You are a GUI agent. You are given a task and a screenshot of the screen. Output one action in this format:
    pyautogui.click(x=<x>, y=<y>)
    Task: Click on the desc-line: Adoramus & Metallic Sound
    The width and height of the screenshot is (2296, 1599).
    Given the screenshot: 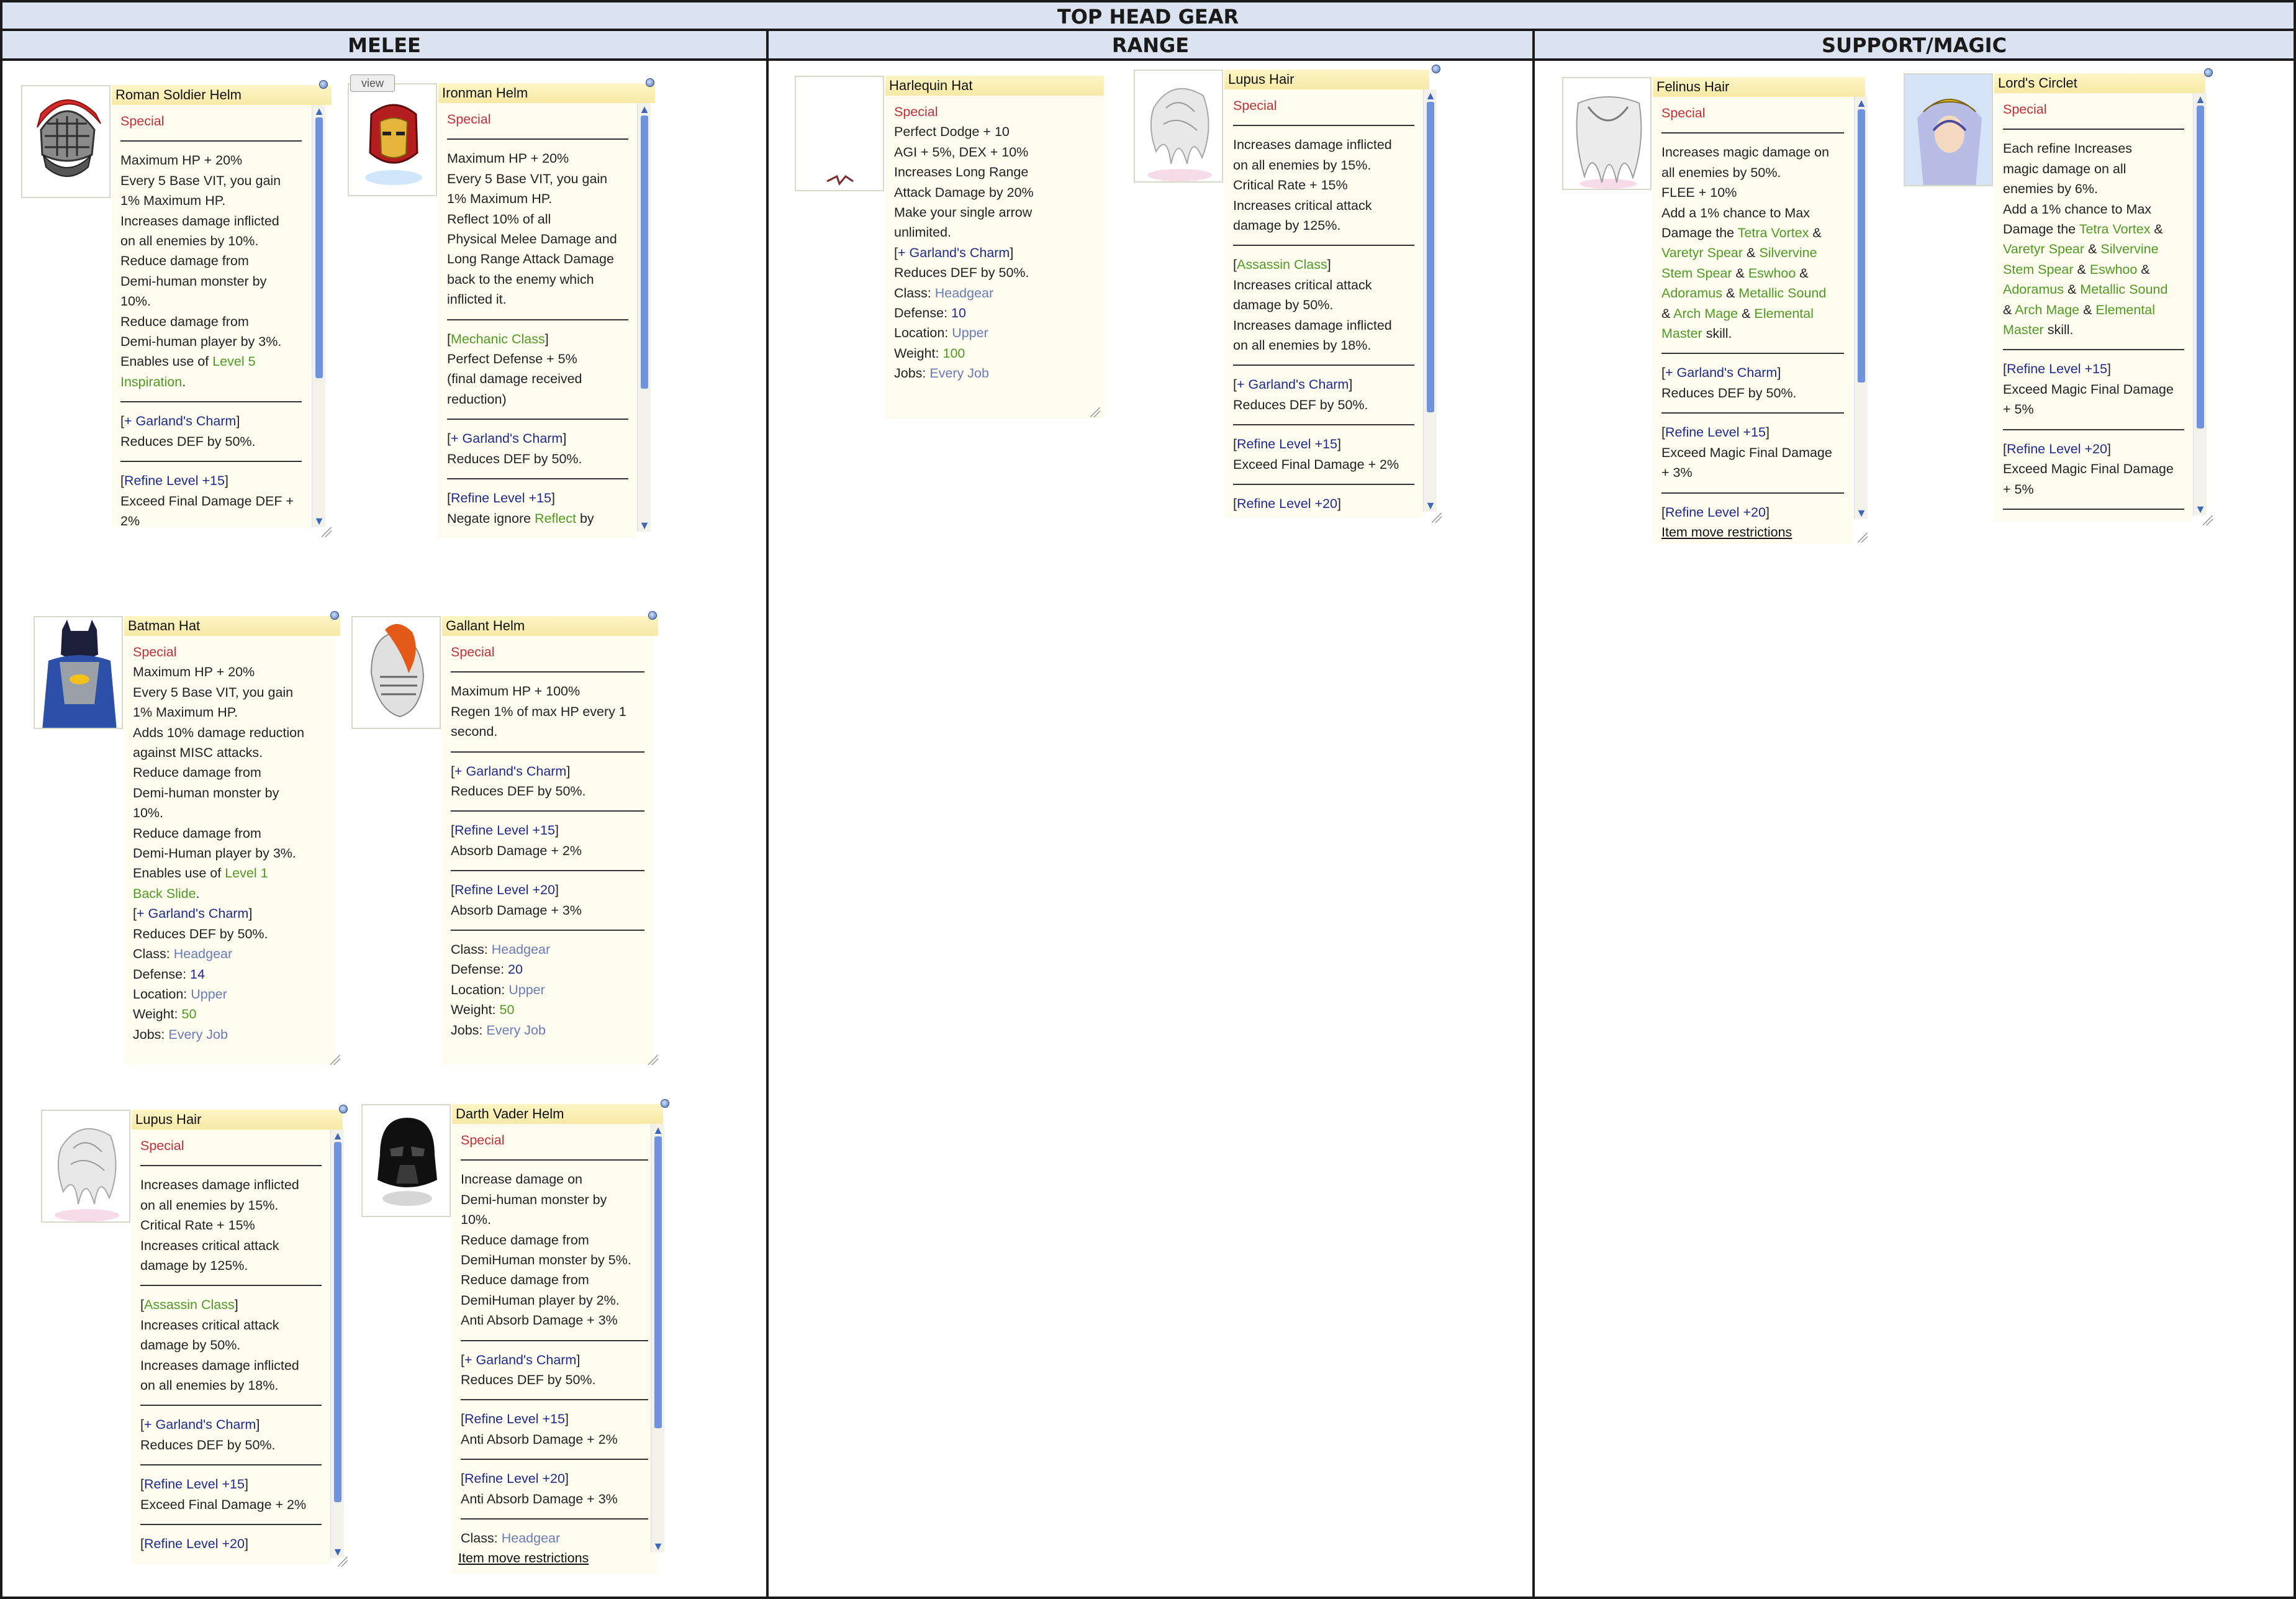 What is the action you would take?
    pyautogui.click(x=2085, y=289)
    